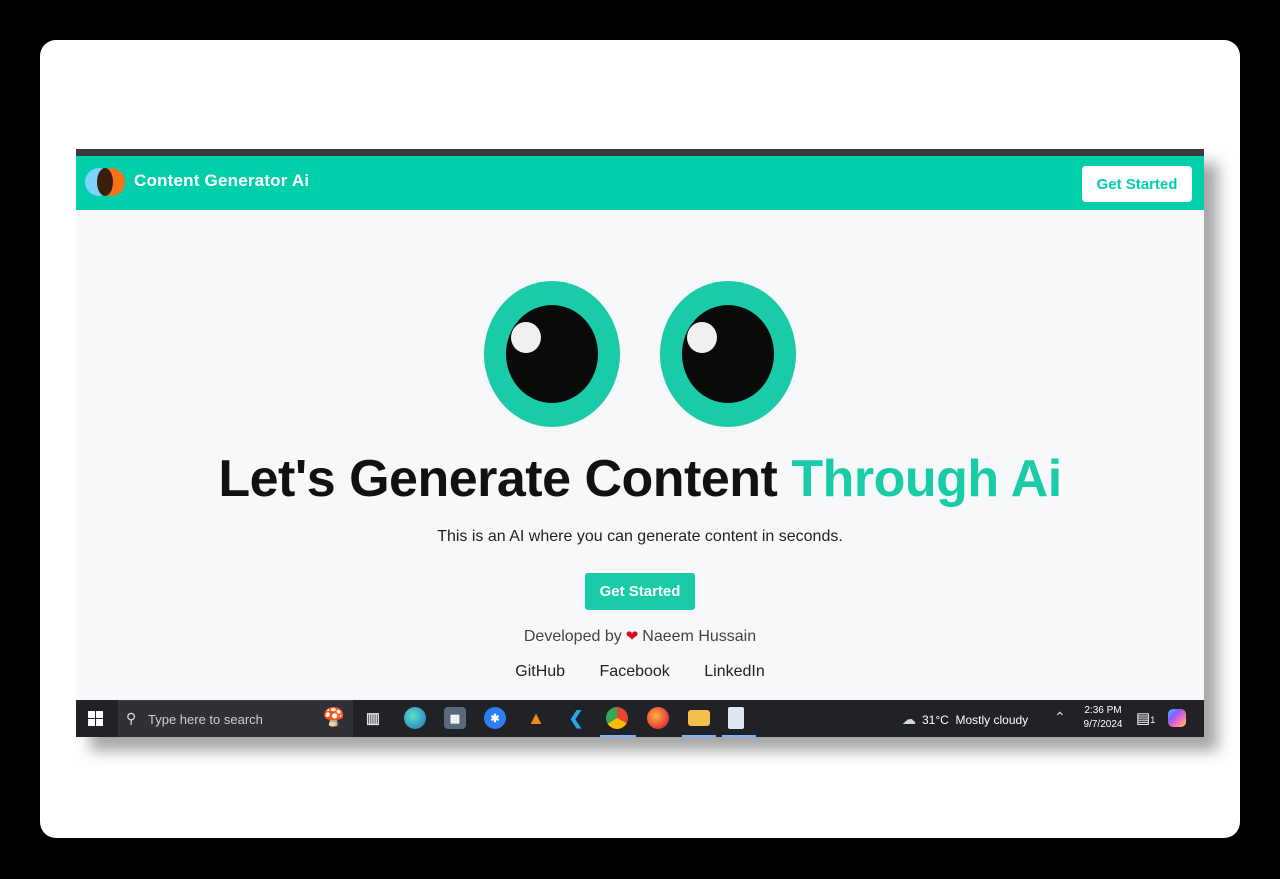  Describe the element at coordinates (576, 718) in the screenshot. I see `vscode-icon: ❮` at that location.